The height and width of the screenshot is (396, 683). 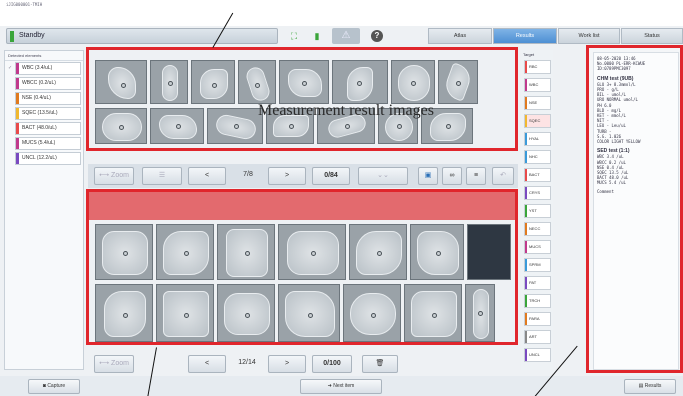 What do you see at coordinates (248, 174) in the screenshot?
I see `page-indicator: 7/8` at bounding box center [248, 174].